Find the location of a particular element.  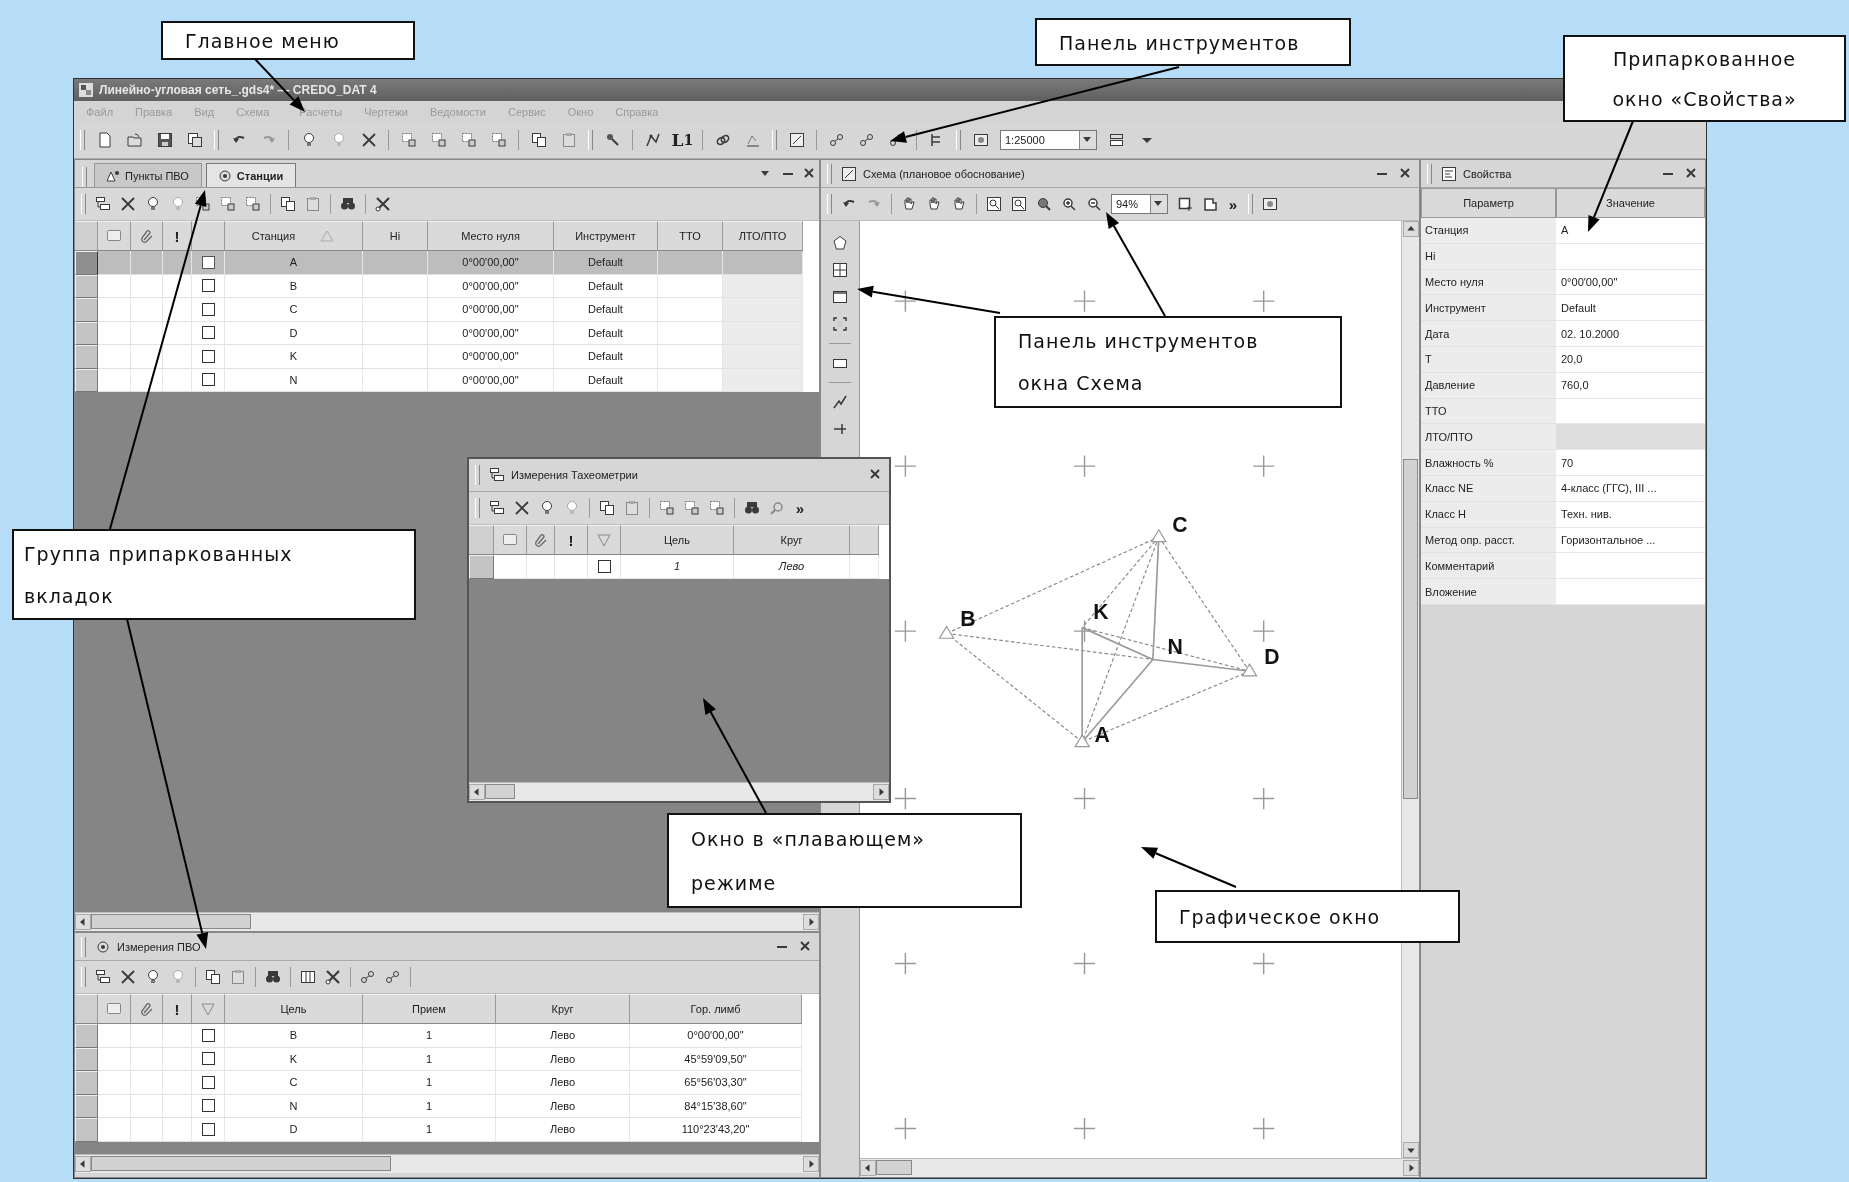

property-name: Комментарий is located at coordinates (1460, 565).